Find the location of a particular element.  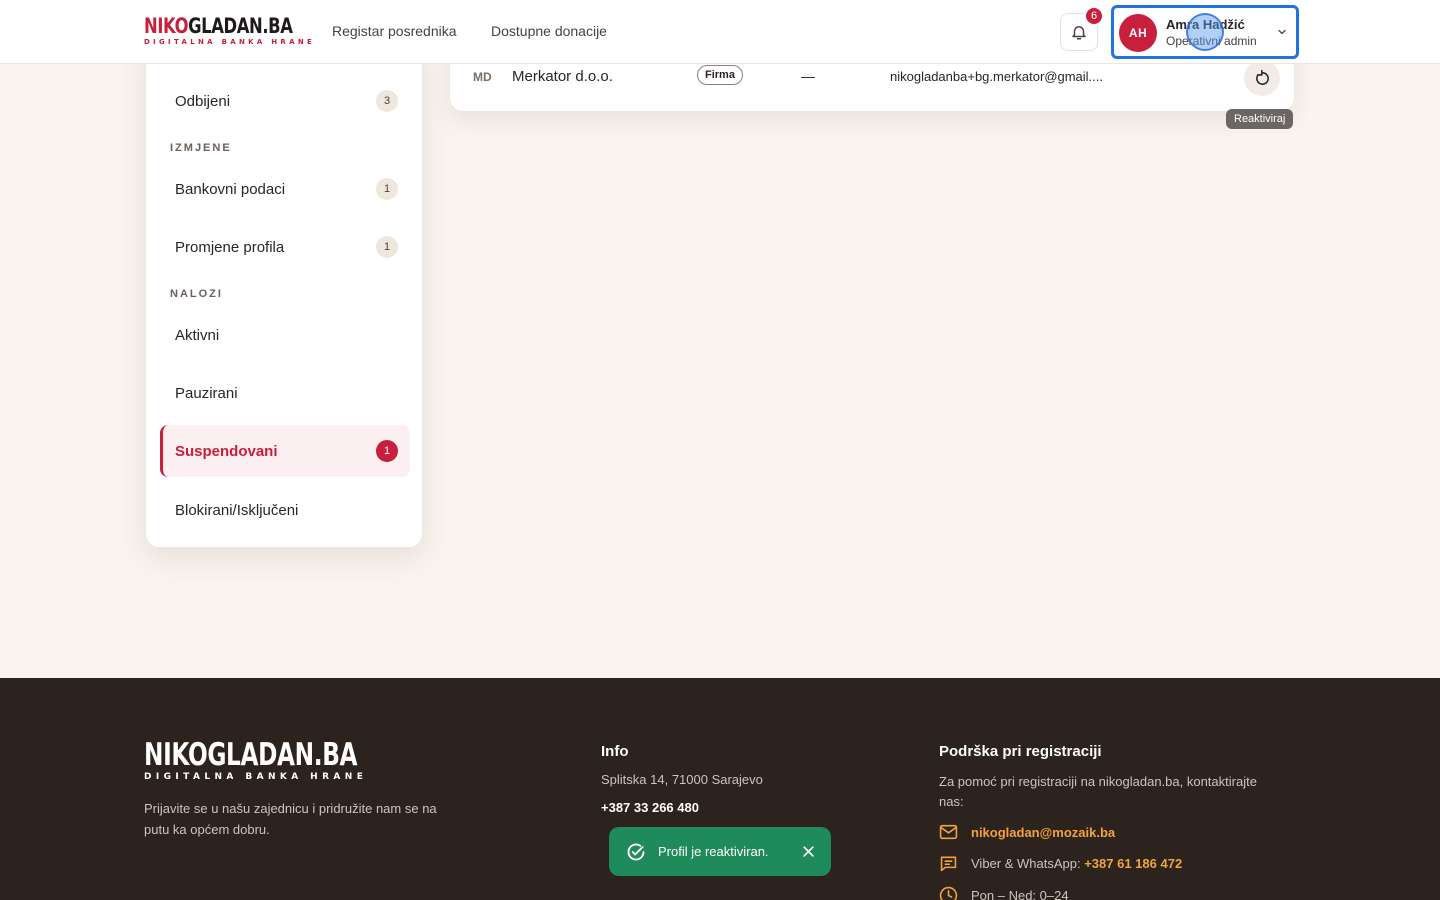

section-title-izmjene: IZMJENE is located at coordinates (201, 148).